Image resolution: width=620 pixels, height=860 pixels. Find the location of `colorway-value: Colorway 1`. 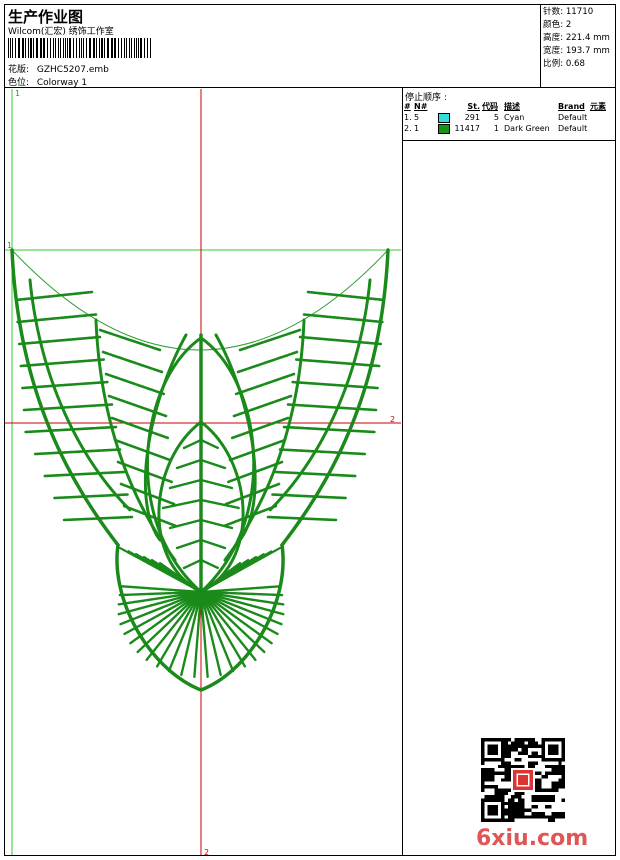

colorway-value: Colorway 1 is located at coordinates (62, 83).